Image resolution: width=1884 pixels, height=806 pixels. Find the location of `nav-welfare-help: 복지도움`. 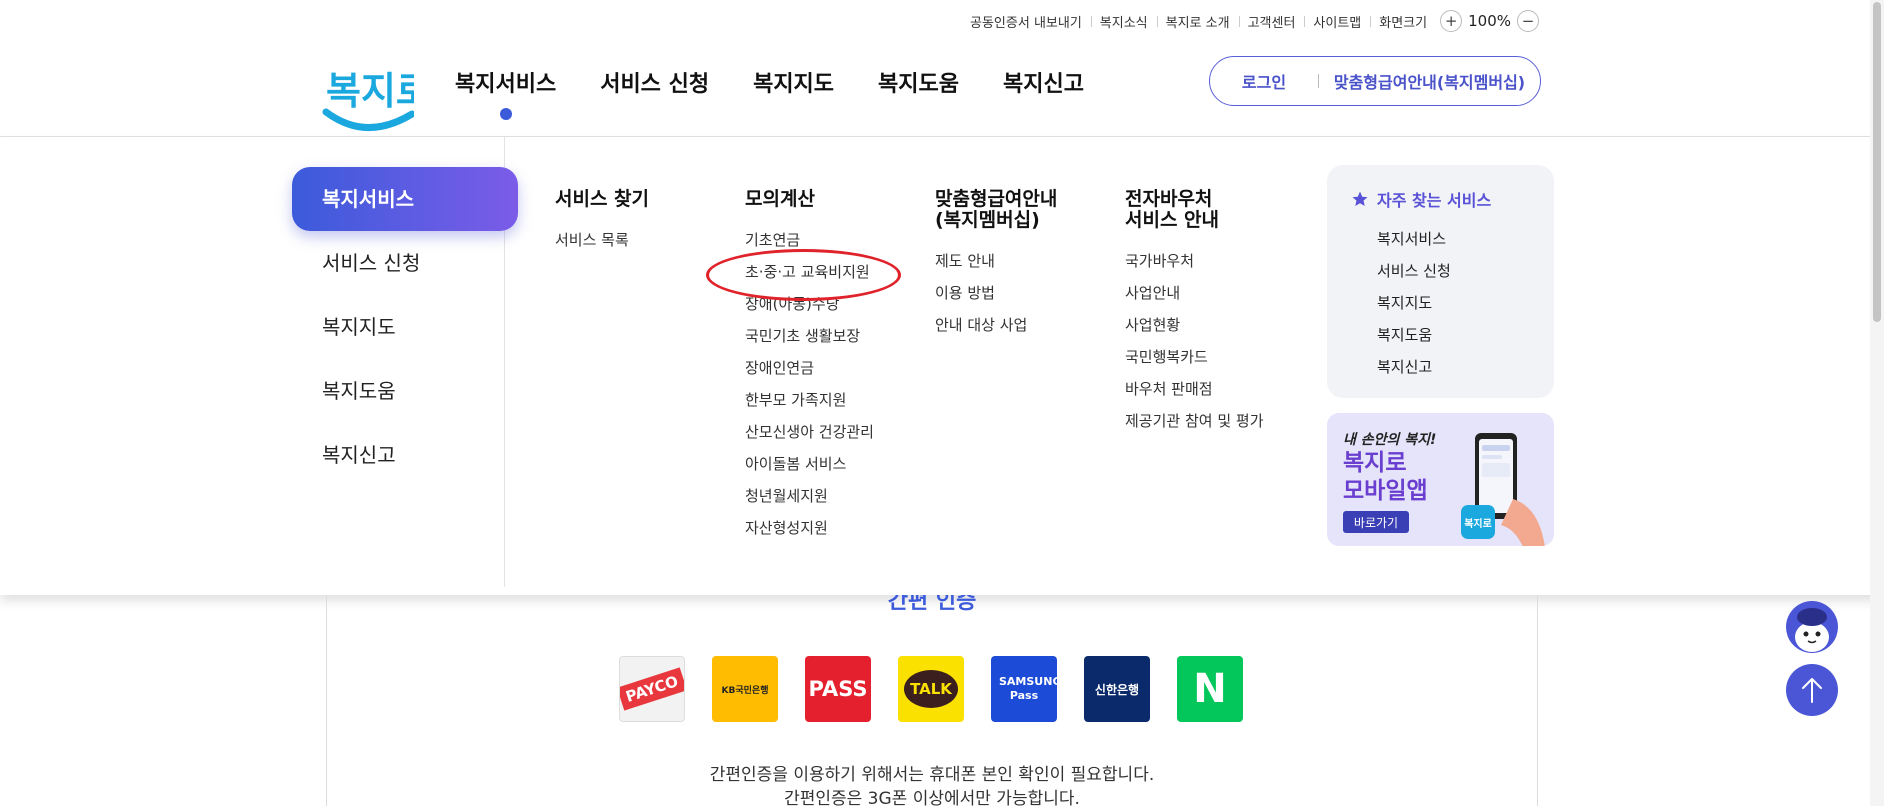

nav-welfare-help: 복지도움 is located at coordinates (918, 82).